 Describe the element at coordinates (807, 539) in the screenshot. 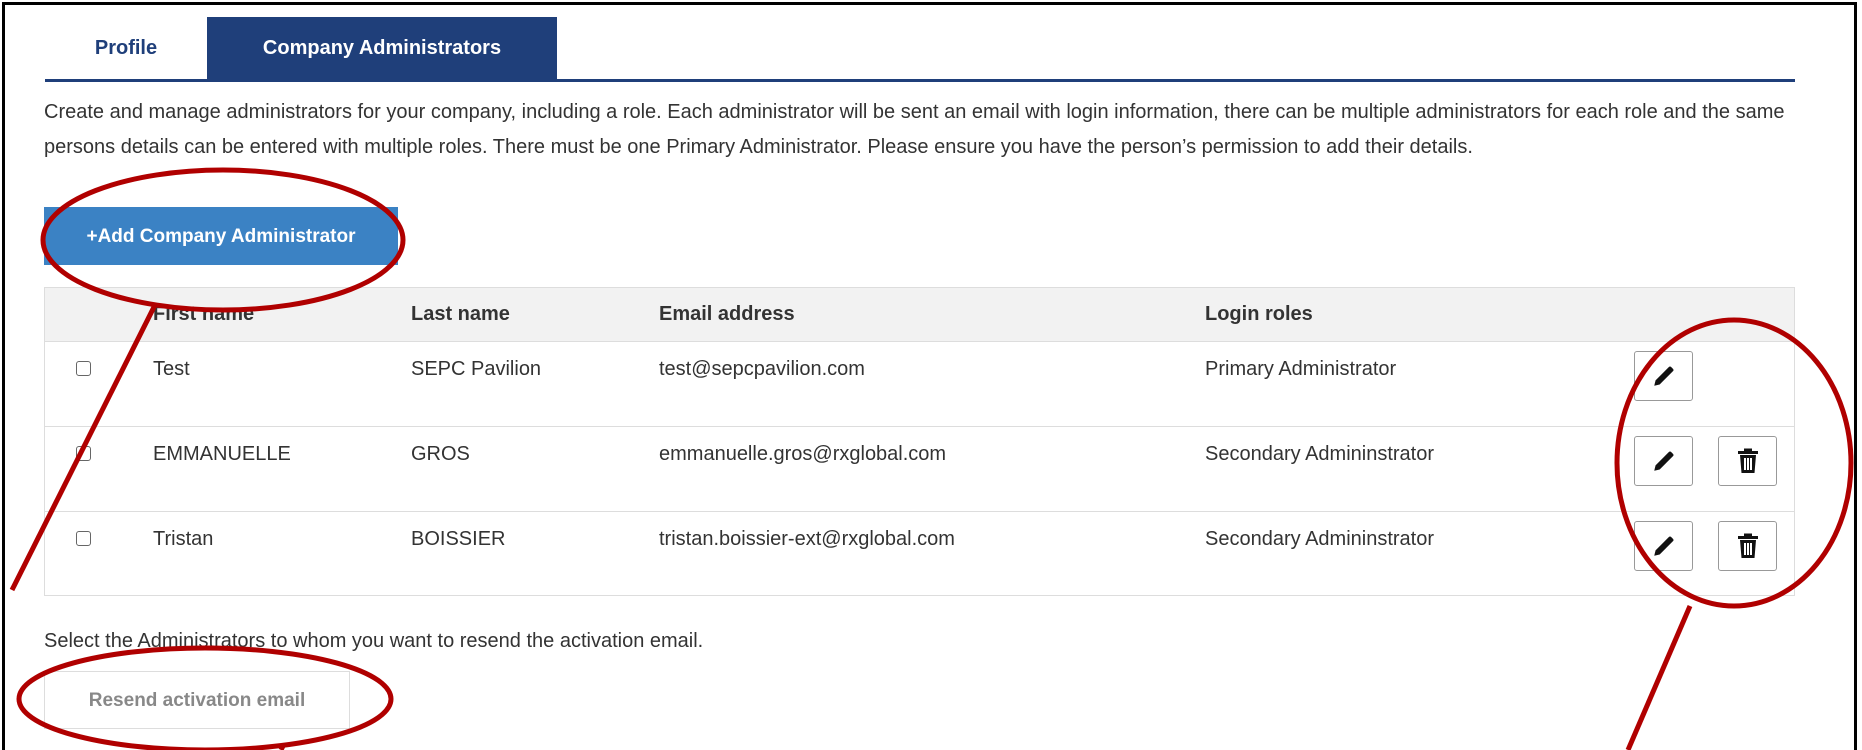

I see `email-cell: tristan.boissier-ext@rxglobal.com` at that location.